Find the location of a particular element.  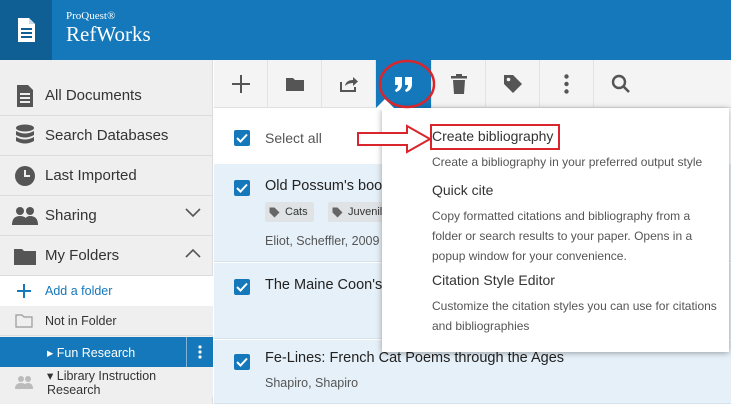

brand-proquest: ProQuest® is located at coordinates (91, 16).